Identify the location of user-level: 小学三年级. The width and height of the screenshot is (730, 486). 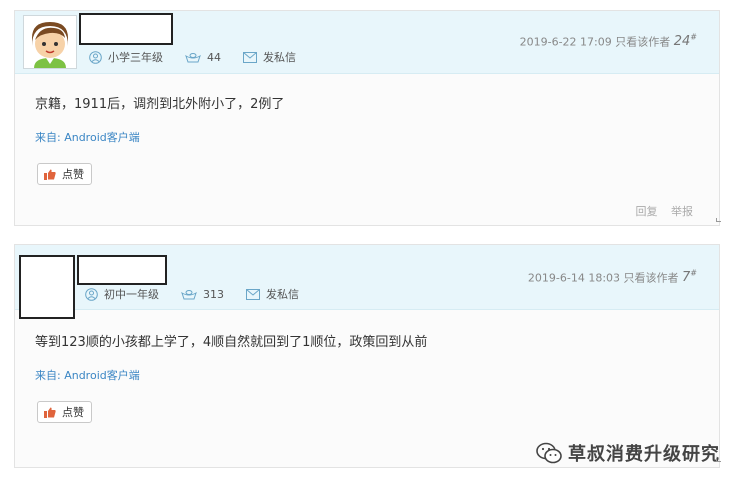
(126, 57).